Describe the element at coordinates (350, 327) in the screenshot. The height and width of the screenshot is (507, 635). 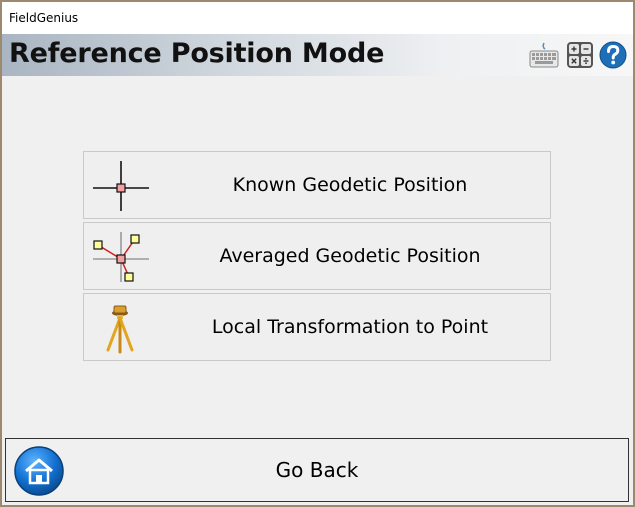
I see `option-label: Local Transformation to Point` at that location.